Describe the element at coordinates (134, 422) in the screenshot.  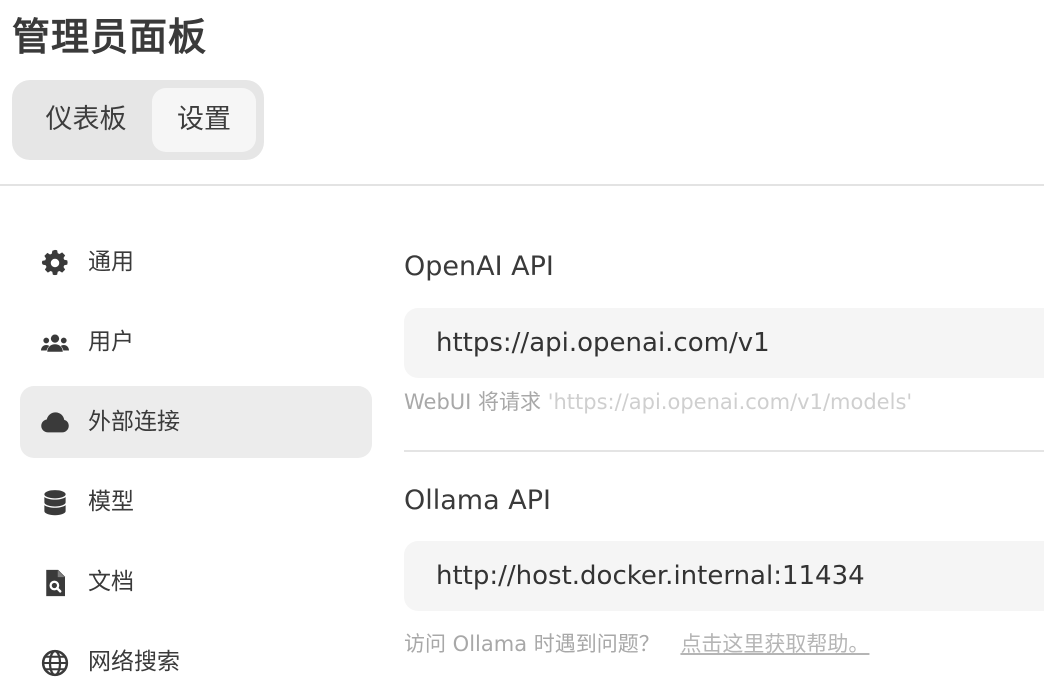
I see `sidebar-item-label: 外部连接` at that location.